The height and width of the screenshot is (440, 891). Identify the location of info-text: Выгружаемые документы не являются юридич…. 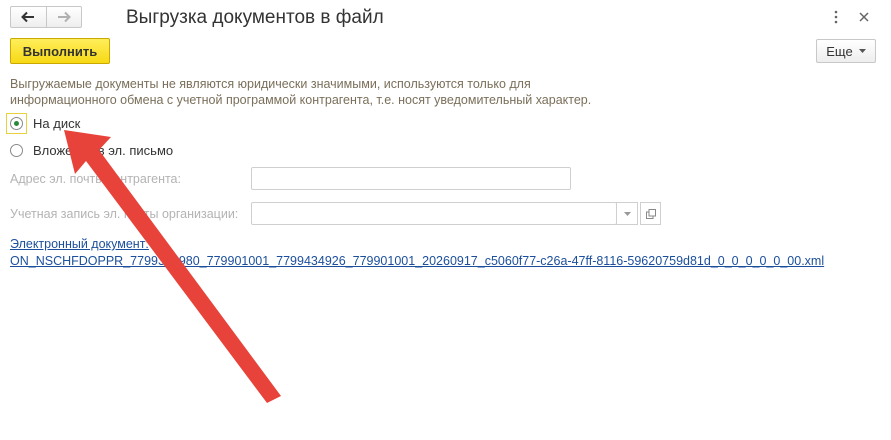
(330, 92).